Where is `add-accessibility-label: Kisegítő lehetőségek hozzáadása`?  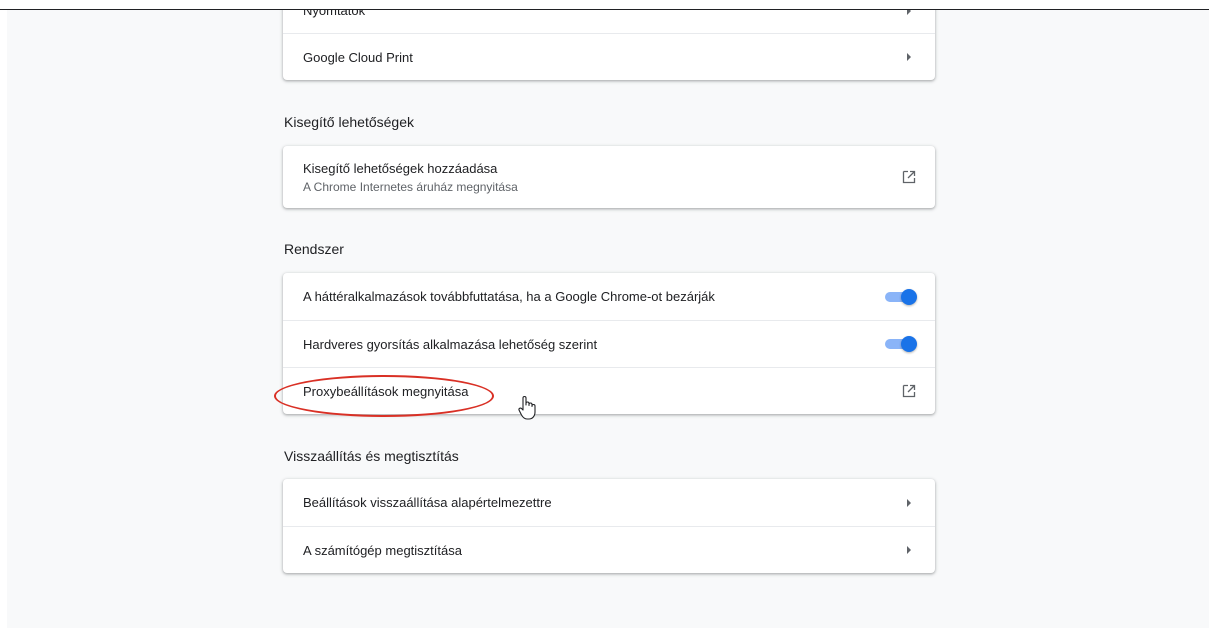
add-accessibility-label: Kisegítő lehetőségek hozzáadása is located at coordinates (400, 168).